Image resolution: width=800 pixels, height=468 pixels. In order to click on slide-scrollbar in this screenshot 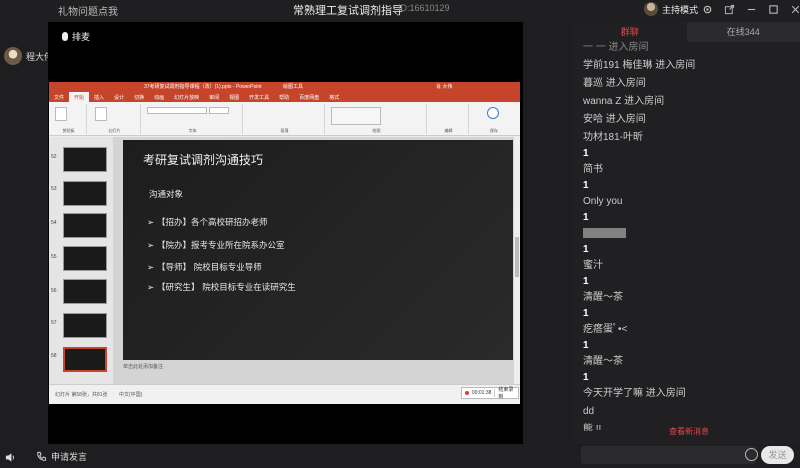, I will do `click(517, 260)`.